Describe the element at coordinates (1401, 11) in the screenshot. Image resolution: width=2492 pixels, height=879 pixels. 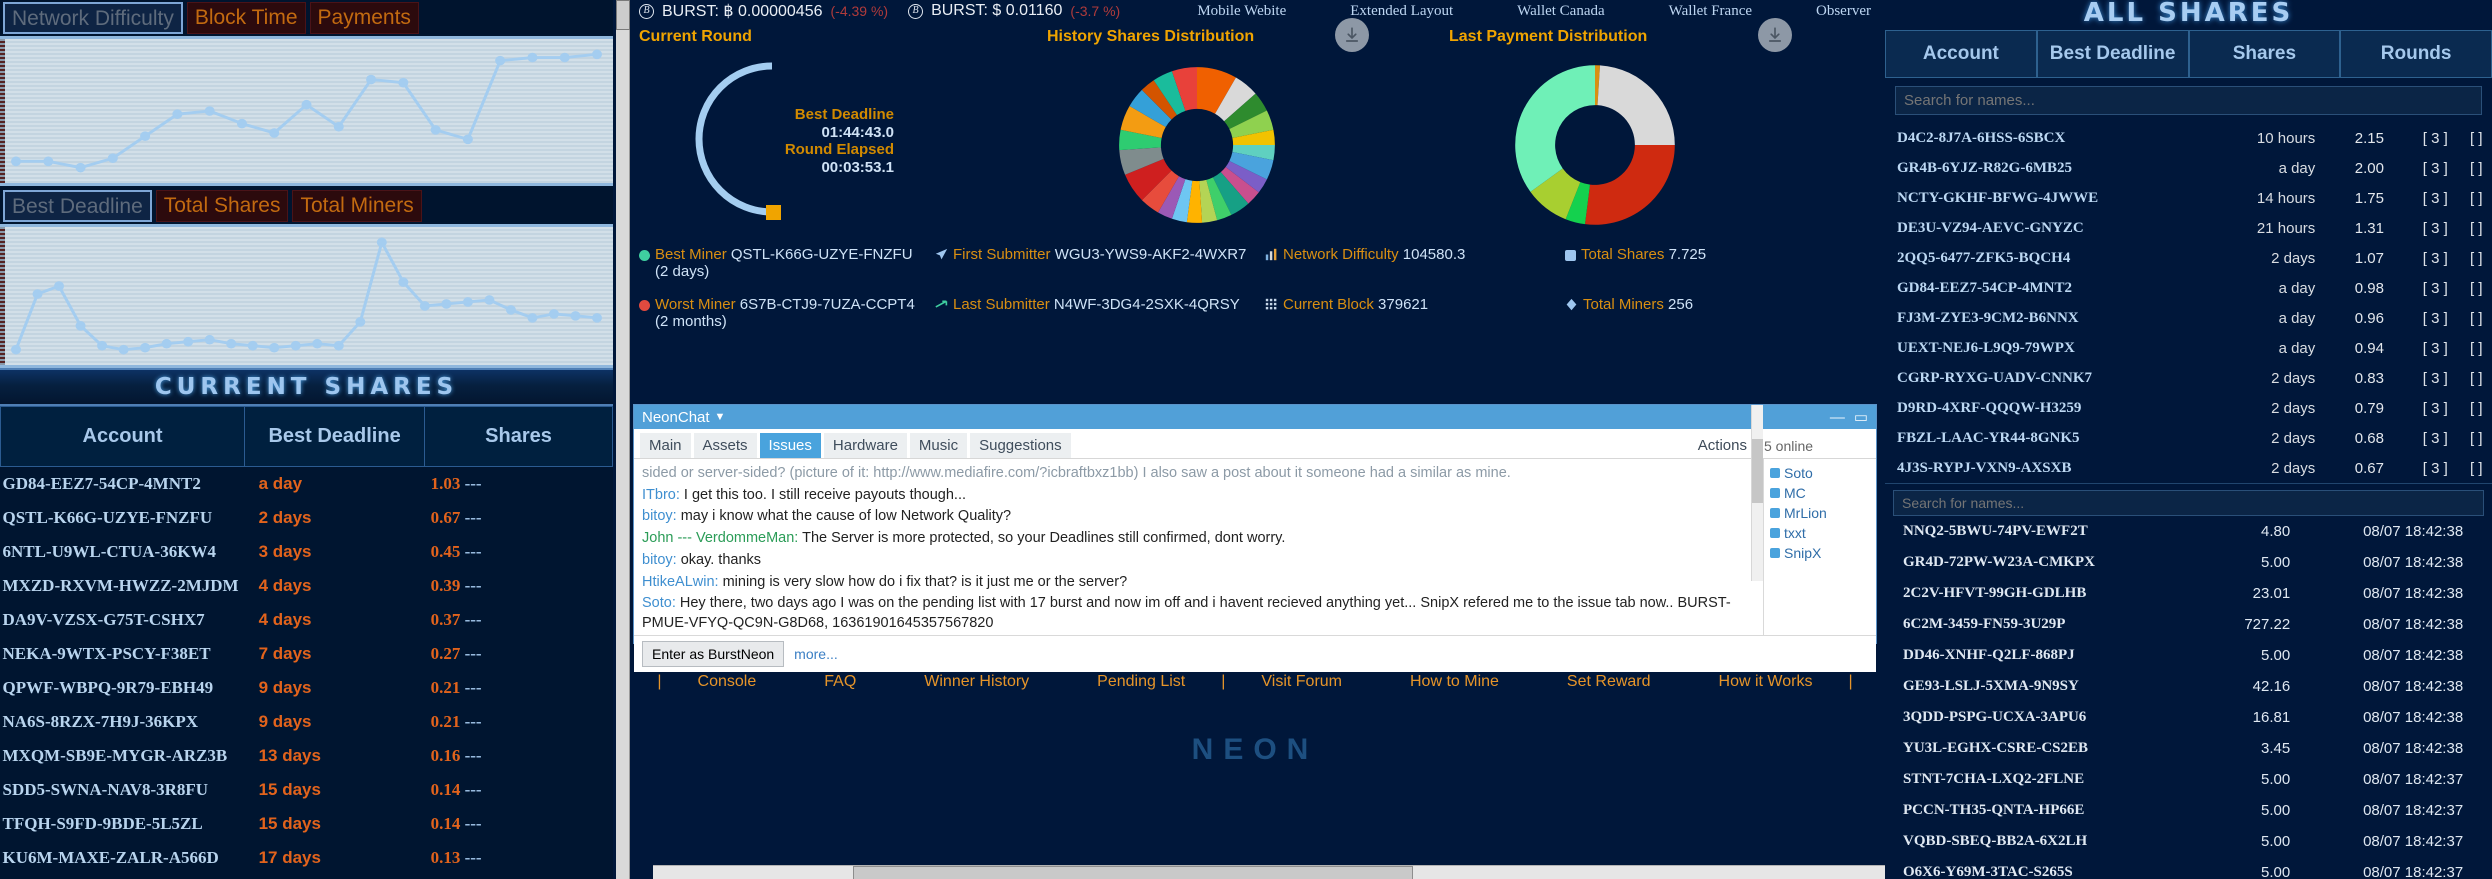
I see `link-extended-layout: Extended Layout` at that location.